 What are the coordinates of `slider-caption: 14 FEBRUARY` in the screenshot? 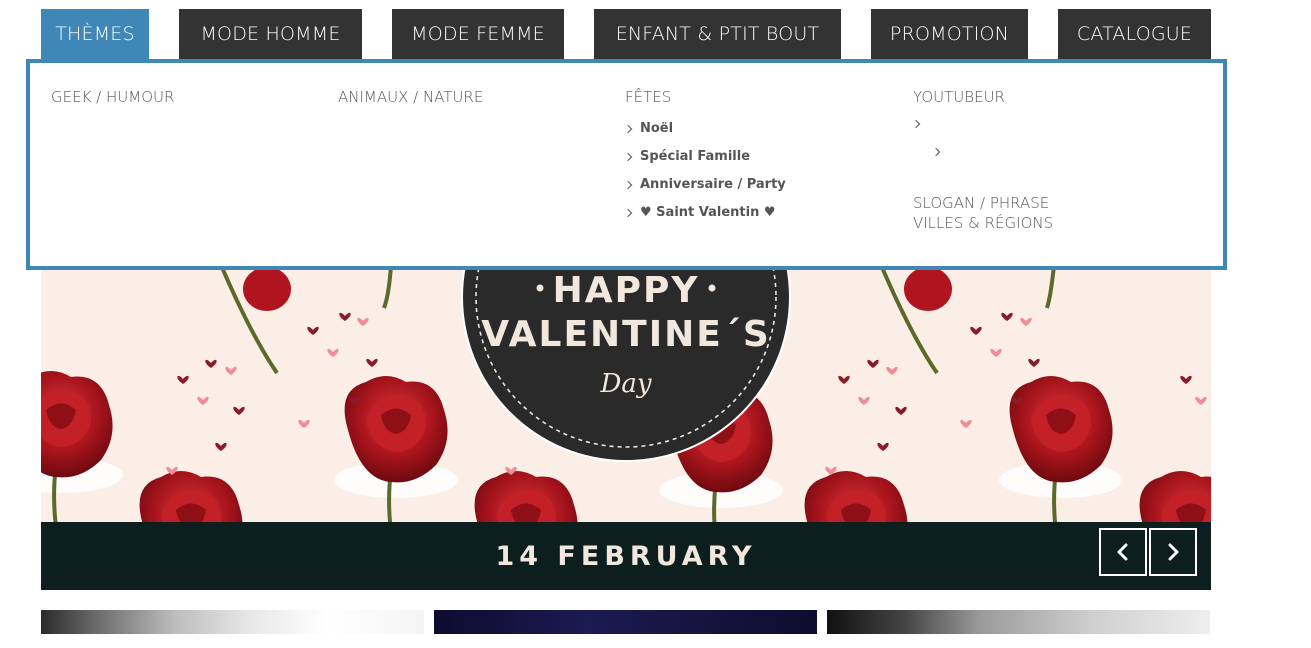 It's located at (626, 556).